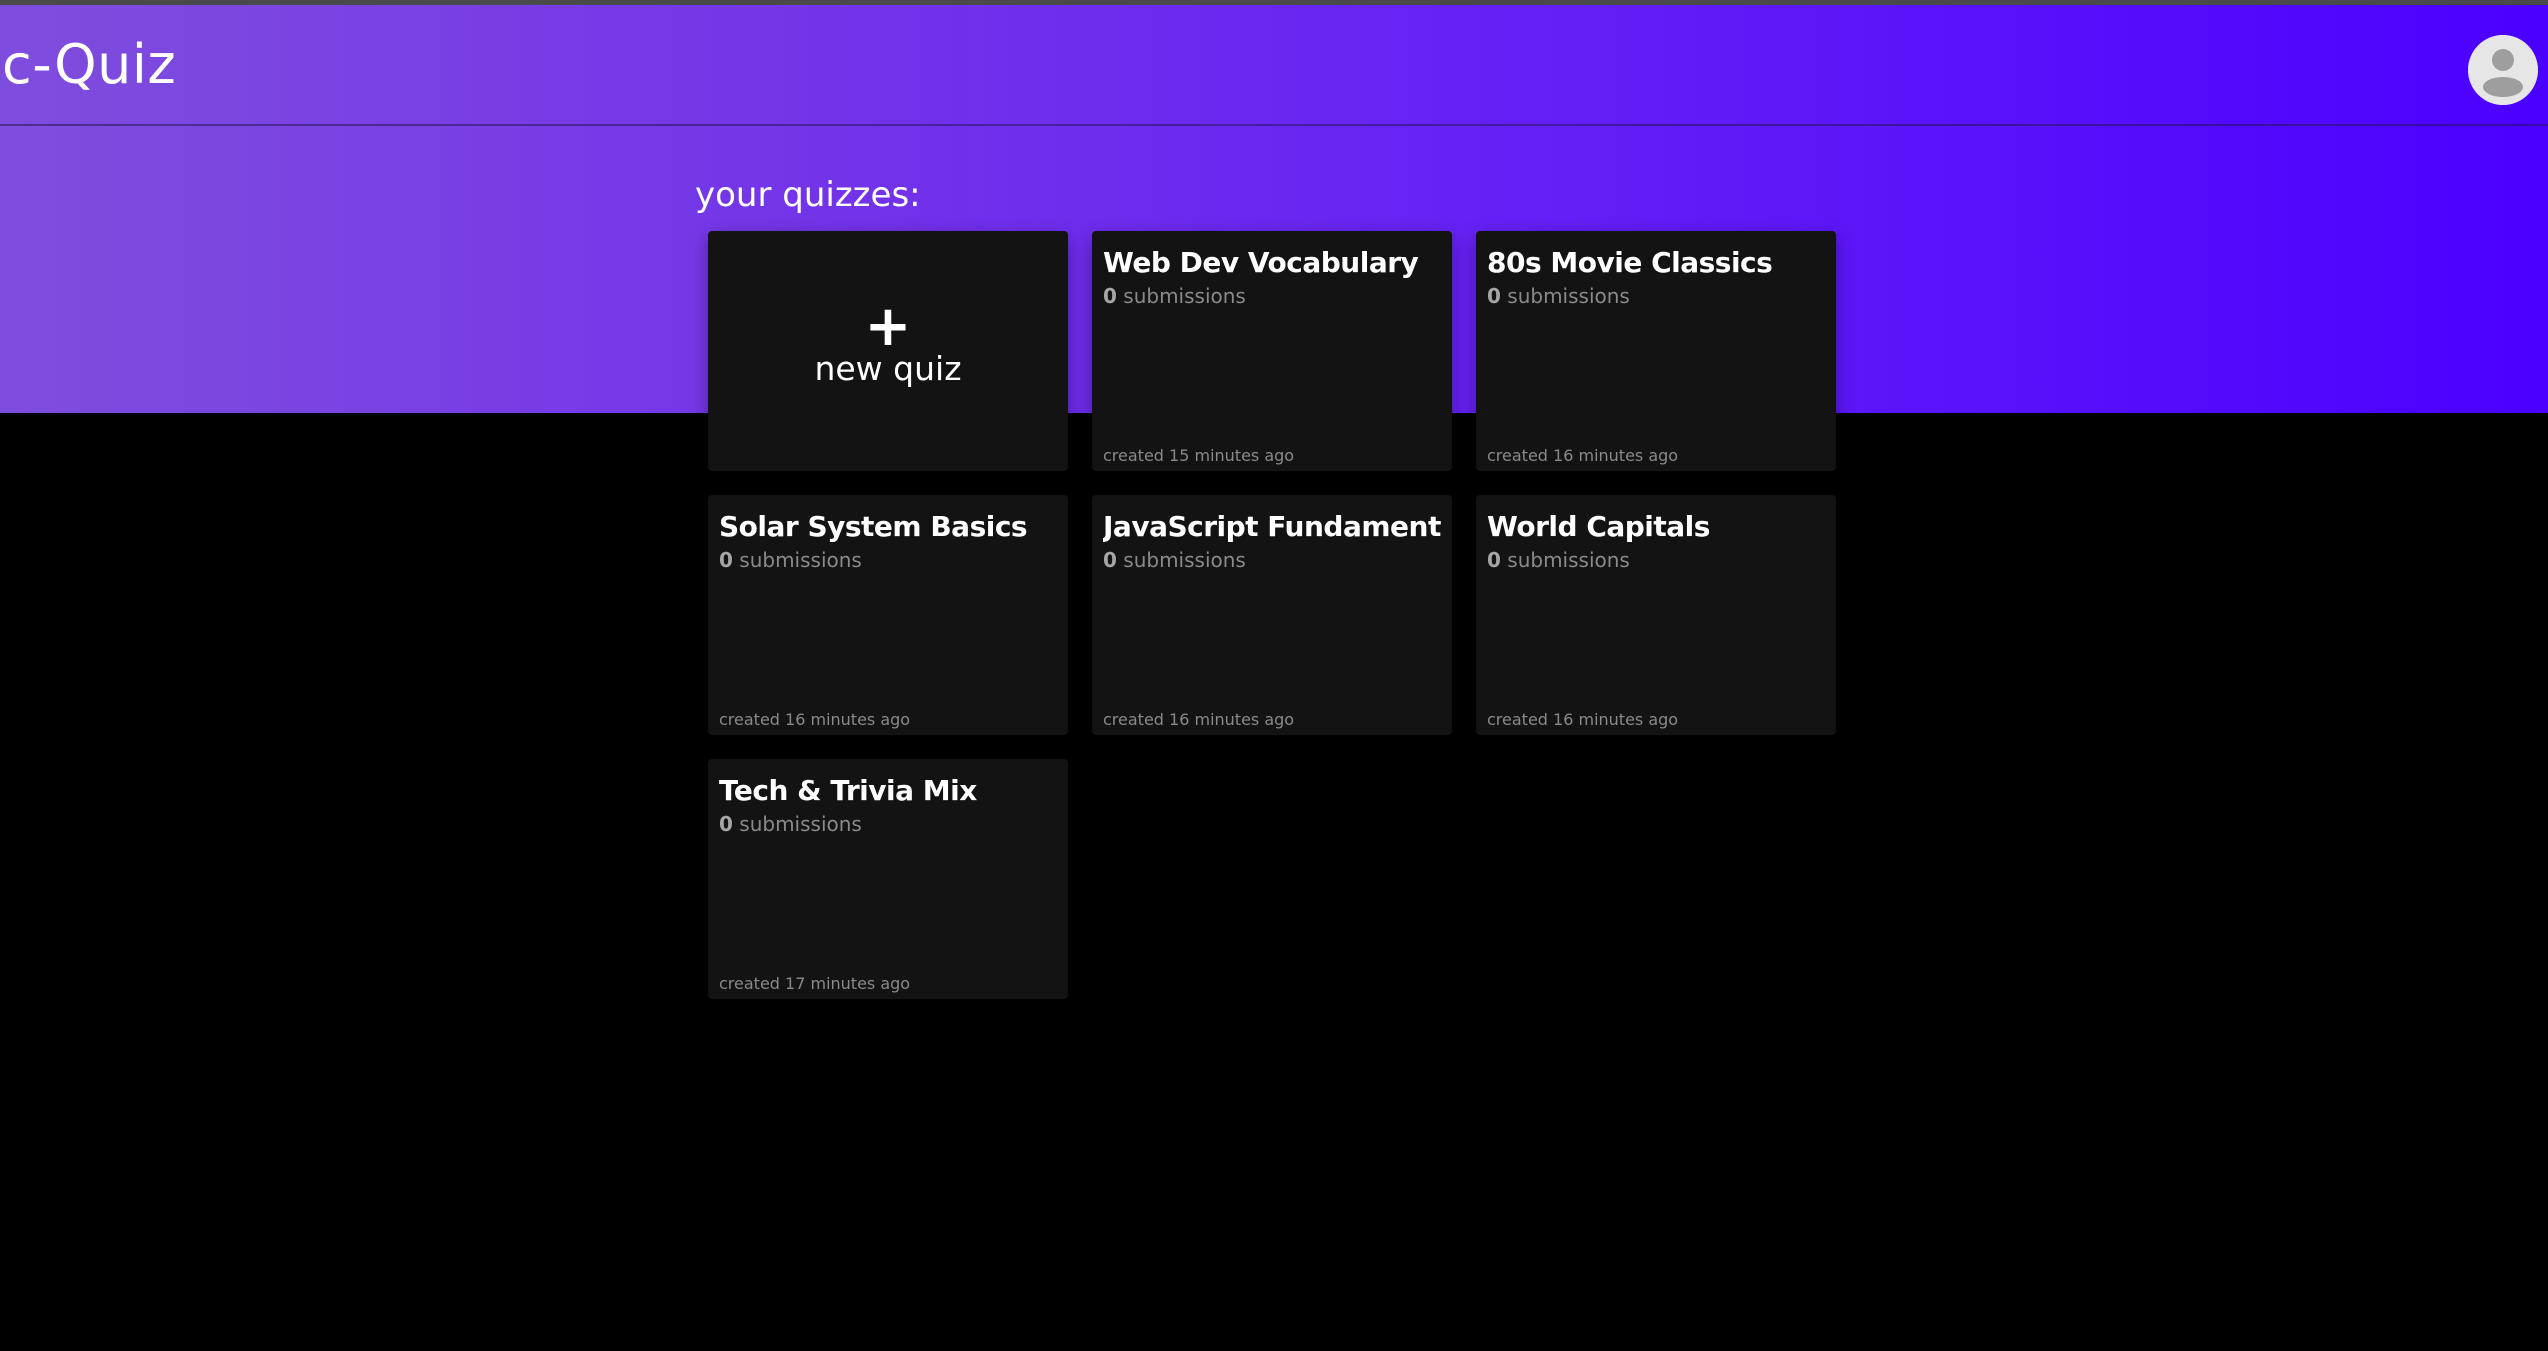 The width and height of the screenshot is (2548, 1351). Describe the element at coordinates (815, 983) in the screenshot. I see `quiz-created-time: created 17 minutes ago` at that location.